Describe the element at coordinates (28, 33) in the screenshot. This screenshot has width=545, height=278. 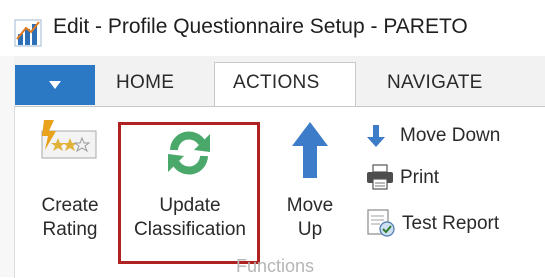
I see `app-chart-icon` at that location.